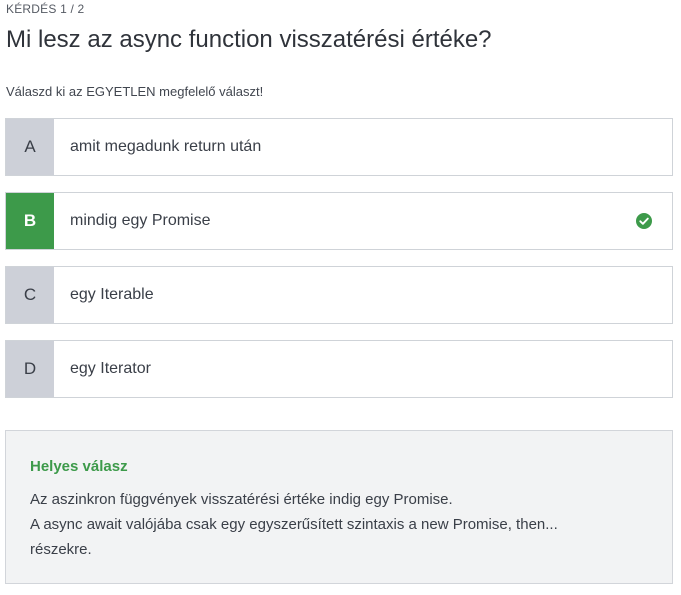 The image size is (681, 595). Describe the element at coordinates (339, 221) in the screenshot. I see `answer-option-b: B mindig egy Promise` at that location.